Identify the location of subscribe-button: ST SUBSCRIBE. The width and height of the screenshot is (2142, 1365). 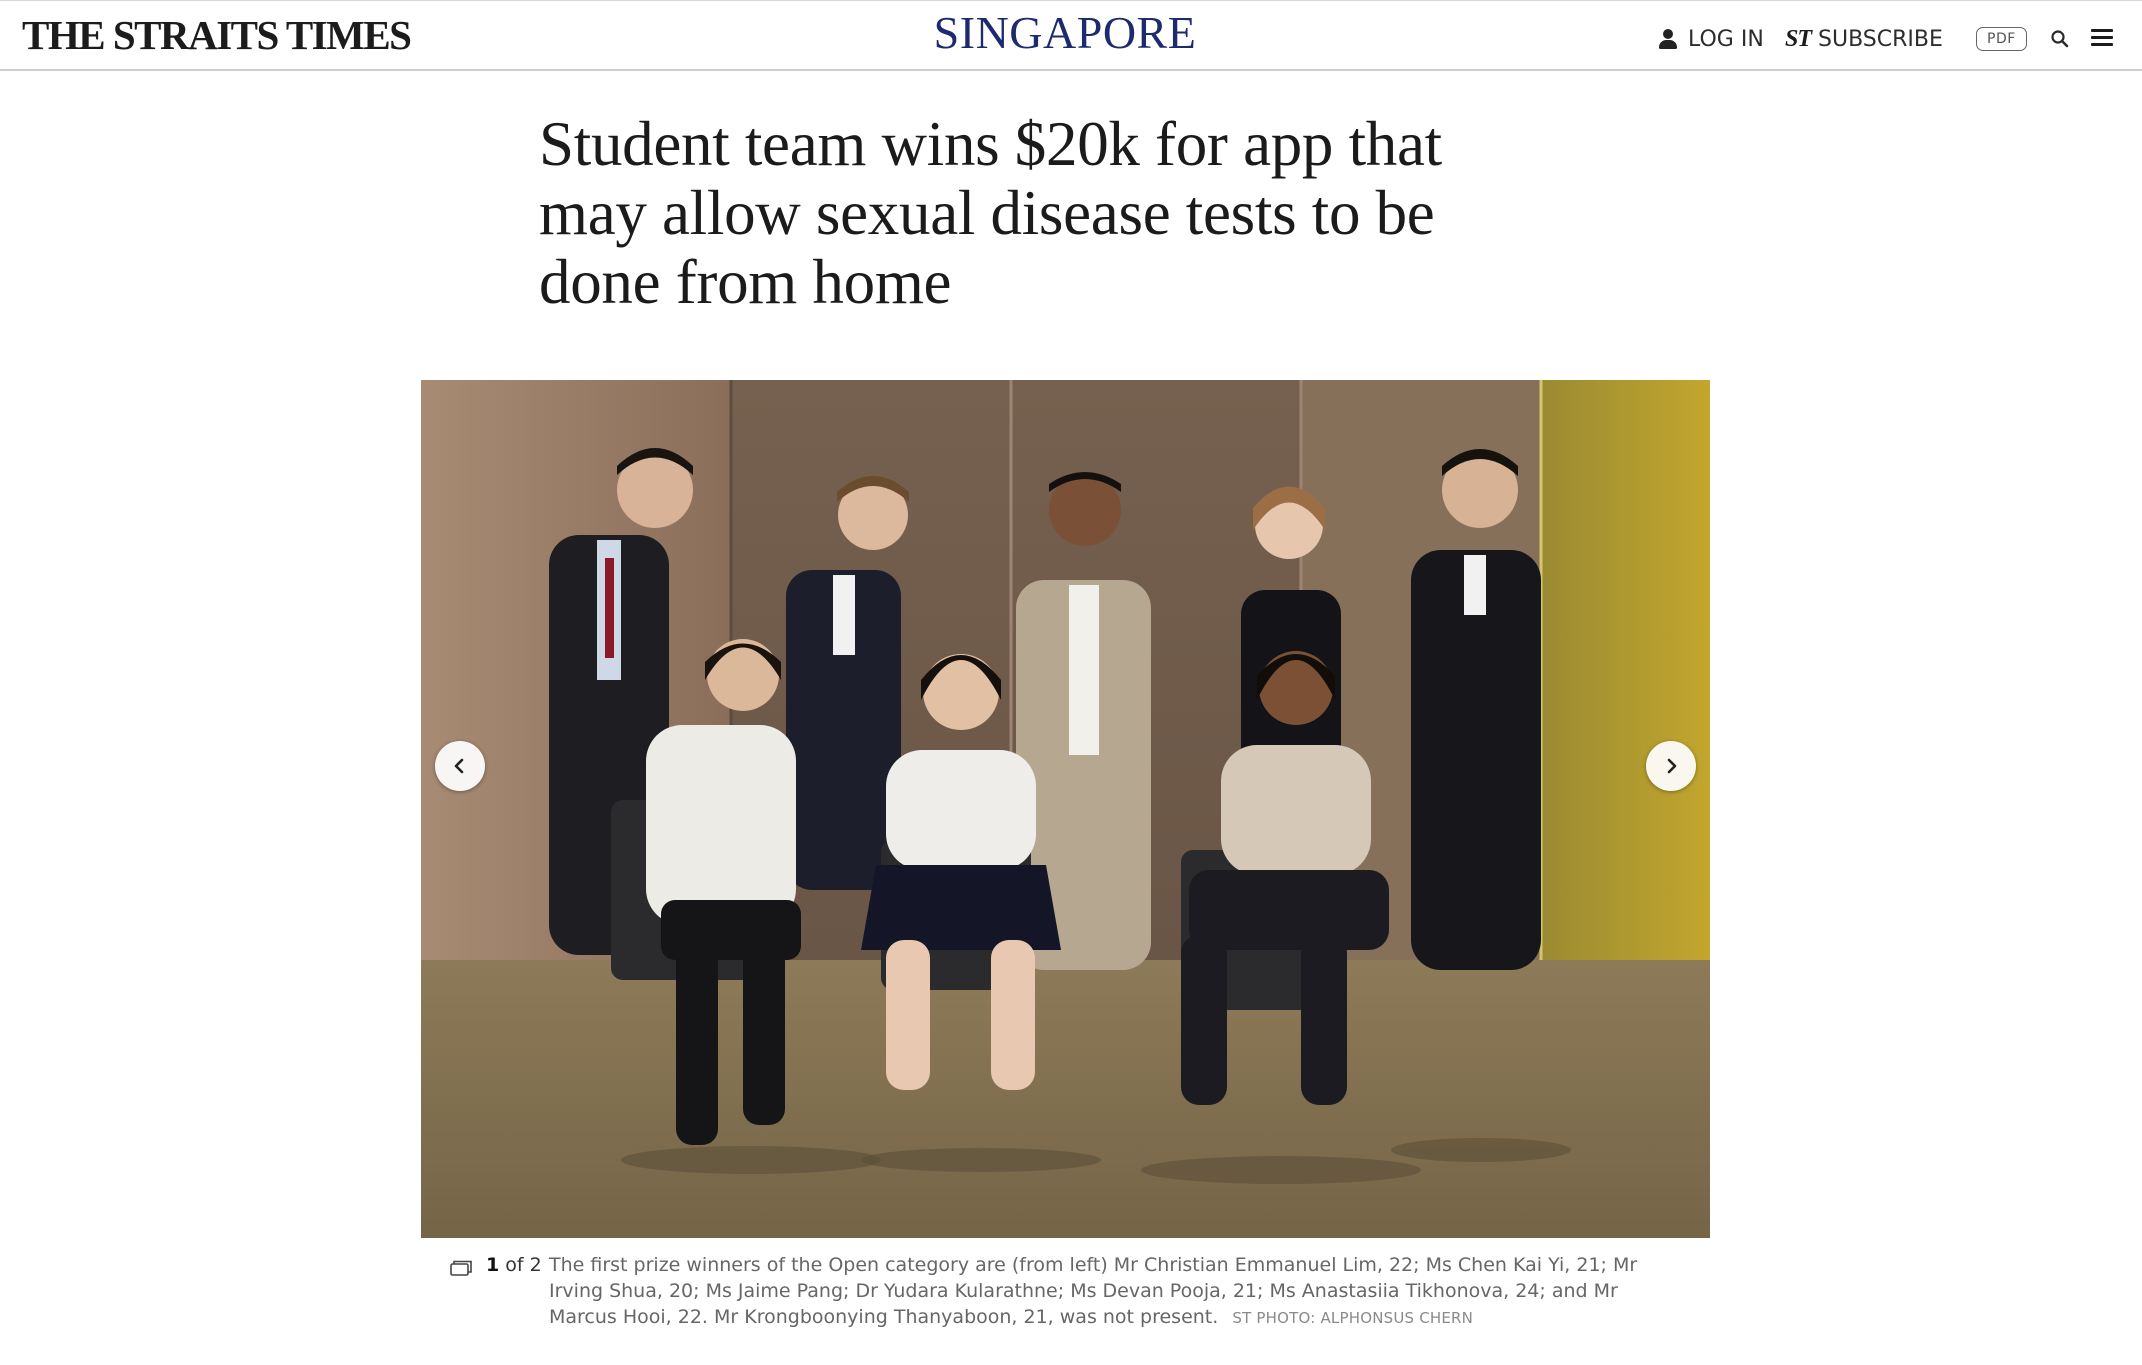
(1864, 39).